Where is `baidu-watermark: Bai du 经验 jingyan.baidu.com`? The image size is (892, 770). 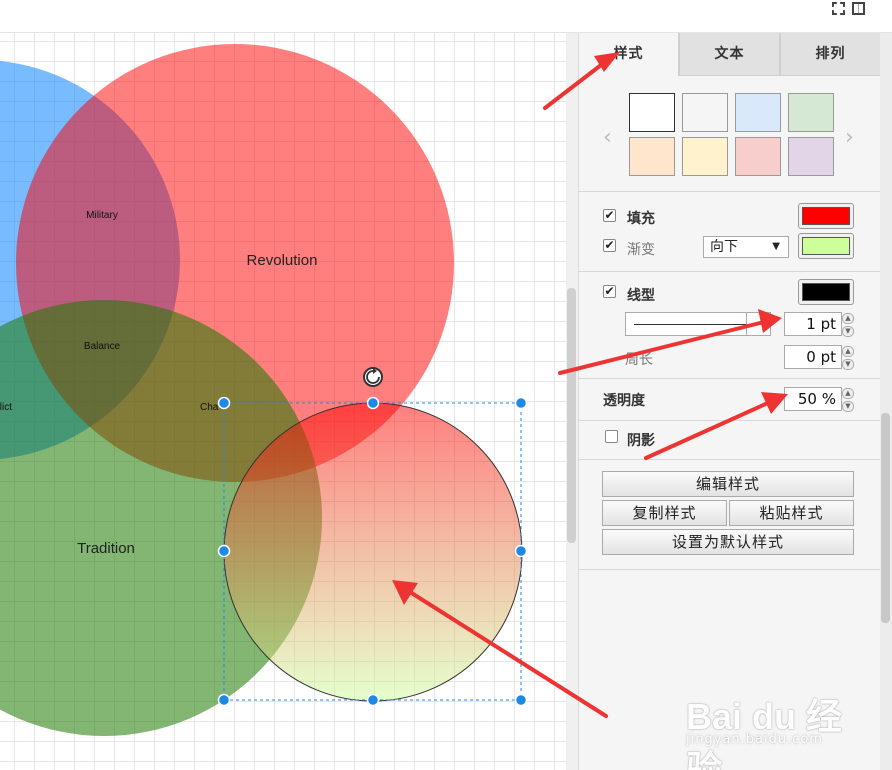
baidu-watermark: Bai du 经验 jingyan.baidu.com is located at coordinates (771, 729).